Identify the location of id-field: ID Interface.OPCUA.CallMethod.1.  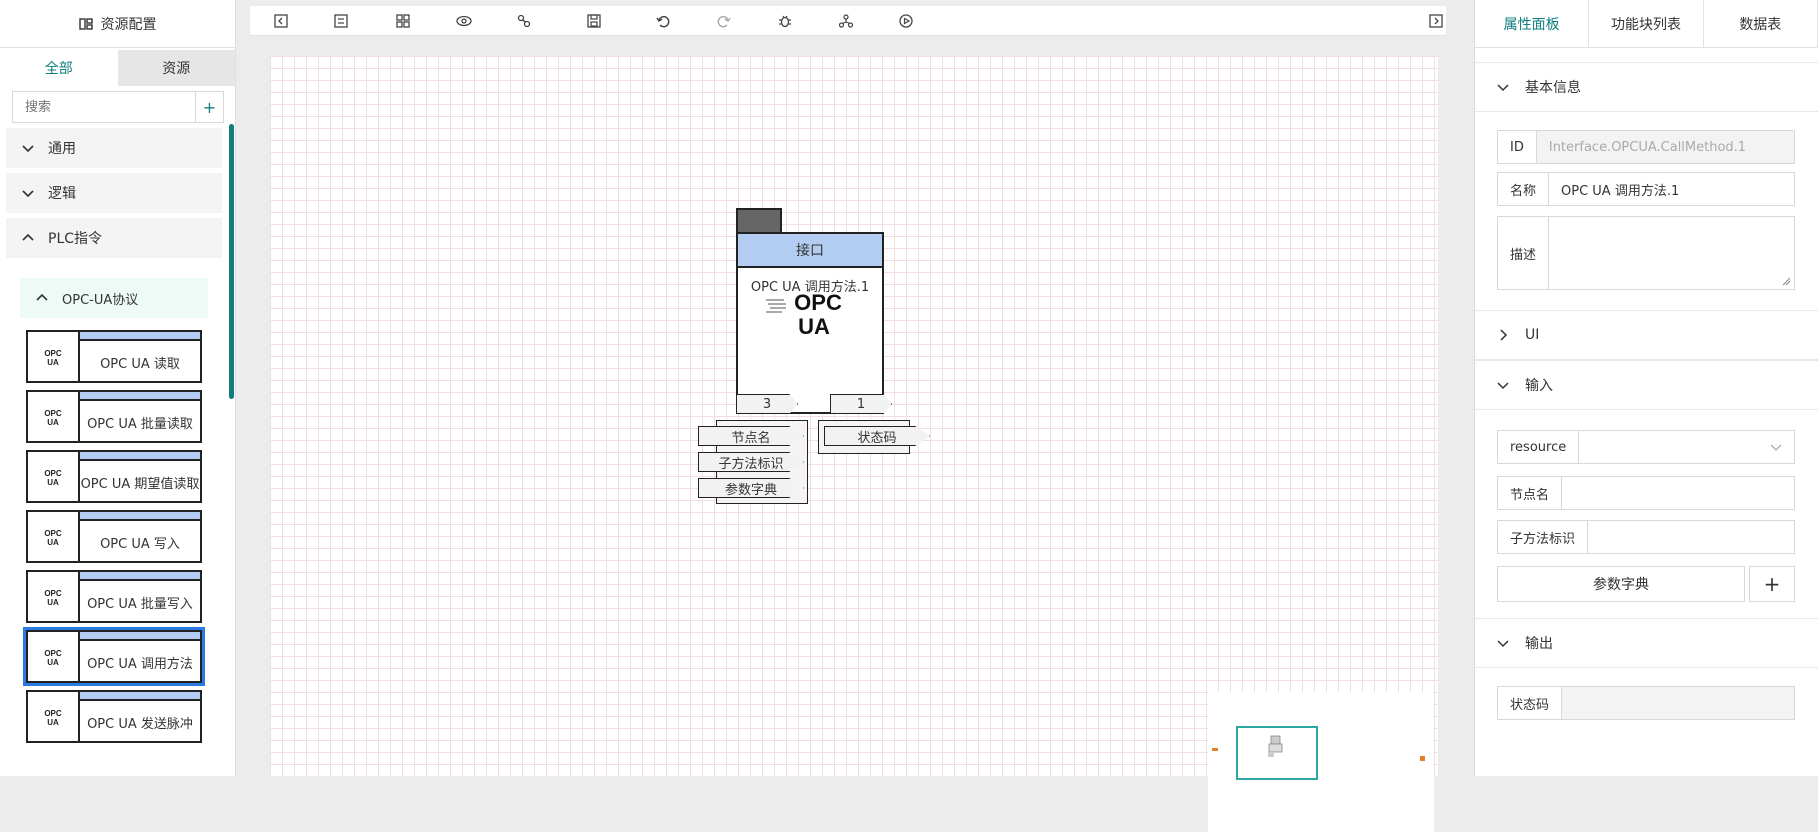
(1646, 147).